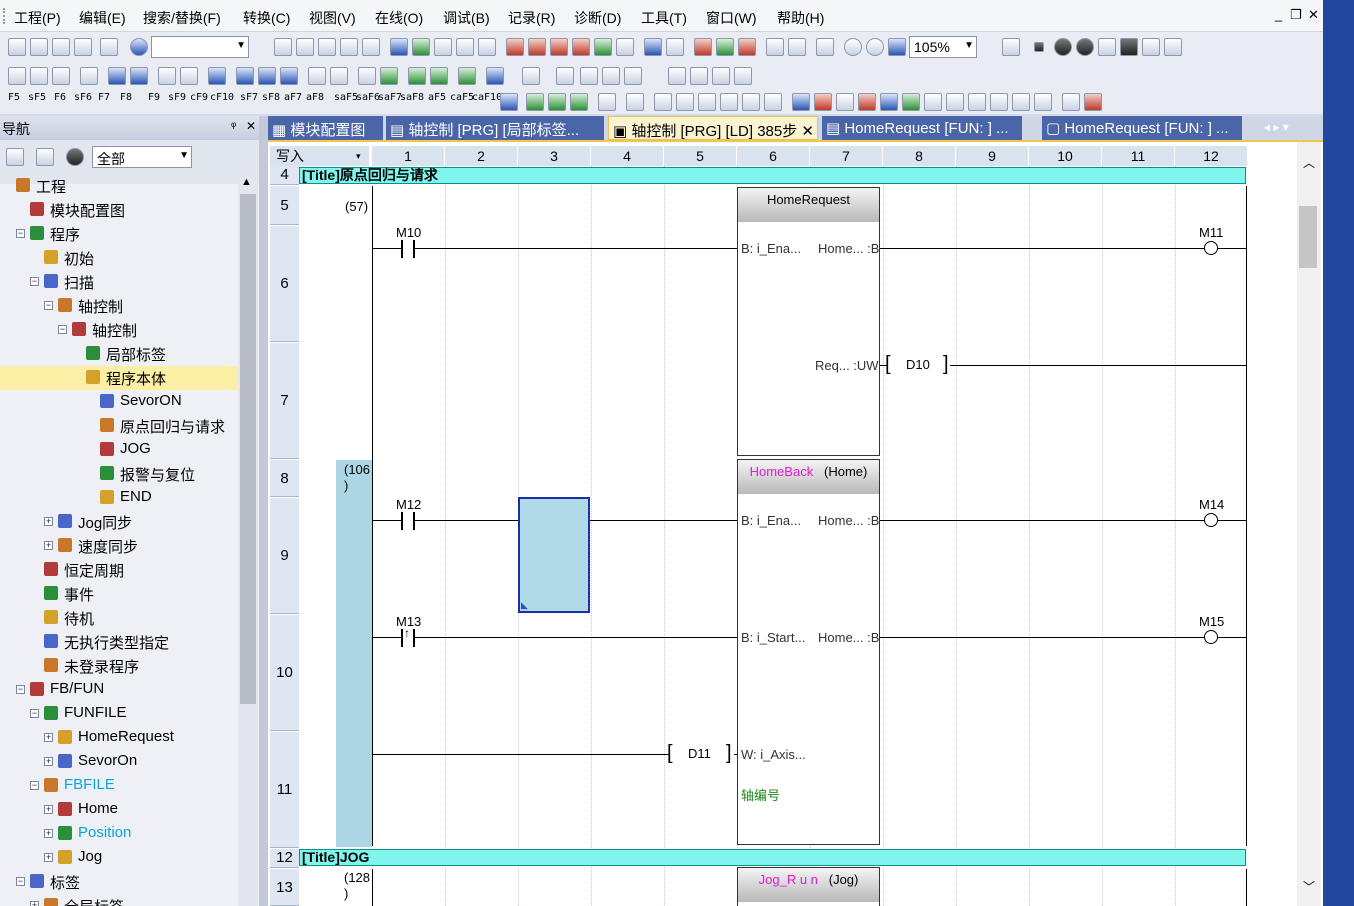 Image resolution: width=1354 pixels, height=906 pixels. What do you see at coordinates (119, 546) in the screenshot?
I see `tree-node: + 速度同步` at bounding box center [119, 546].